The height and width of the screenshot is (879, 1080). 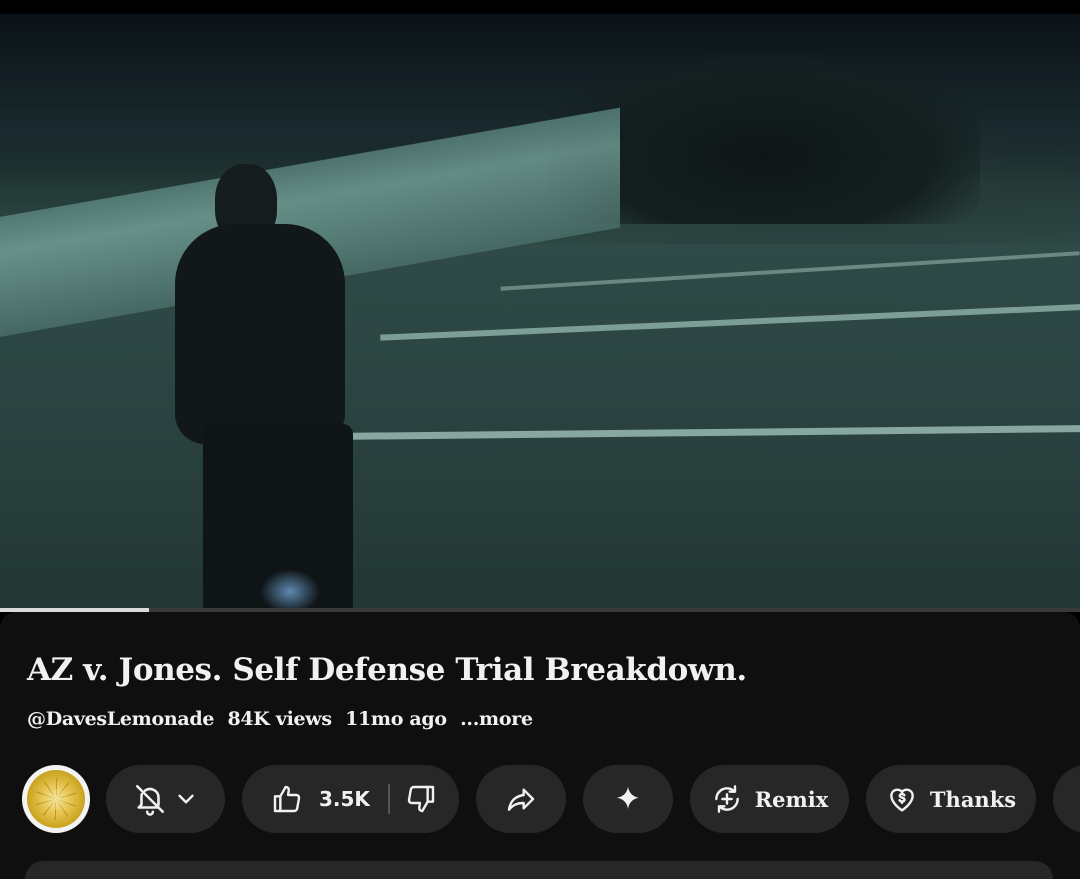 What do you see at coordinates (388, 799) in the screenshot?
I see `like-divider` at bounding box center [388, 799].